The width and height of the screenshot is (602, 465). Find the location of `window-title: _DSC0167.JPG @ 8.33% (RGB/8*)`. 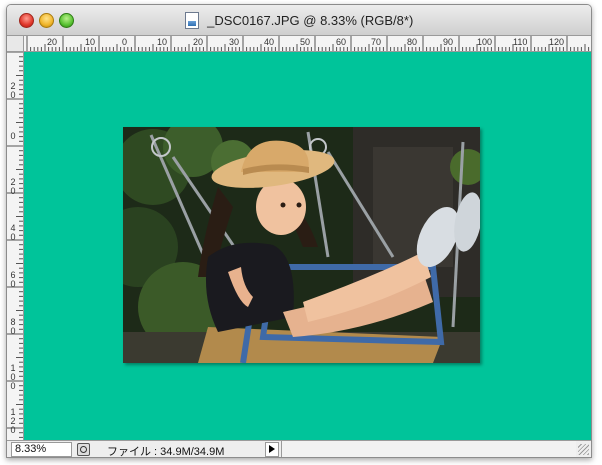

window-title: _DSC0167.JPG @ 8.33% (RGB/8*) is located at coordinates (299, 21).